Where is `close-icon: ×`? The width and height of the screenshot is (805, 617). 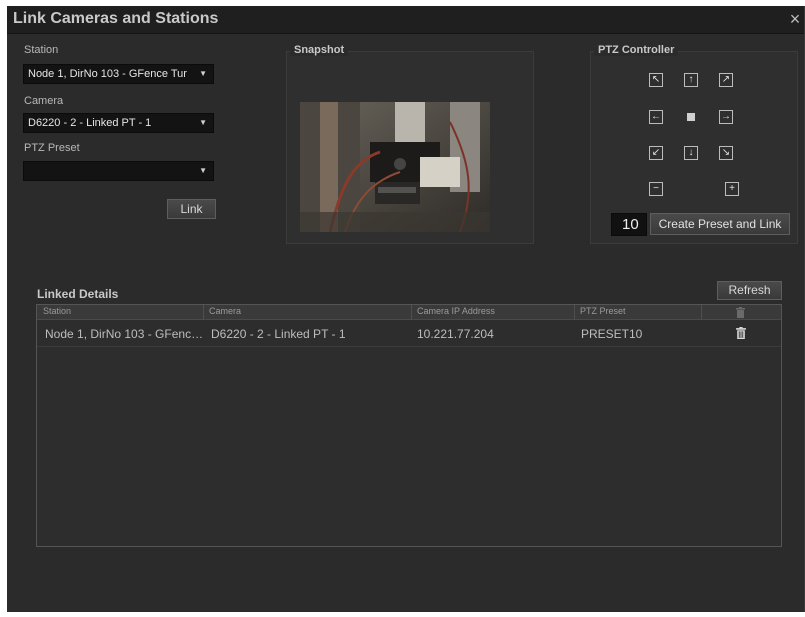
close-icon: × is located at coordinates (795, 19).